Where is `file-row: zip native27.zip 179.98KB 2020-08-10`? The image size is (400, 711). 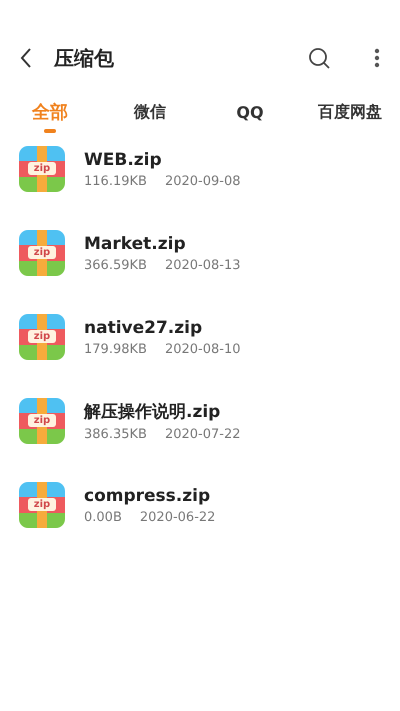 file-row: zip native27.zip 179.98KB 2020-08-10 is located at coordinates (200, 337).